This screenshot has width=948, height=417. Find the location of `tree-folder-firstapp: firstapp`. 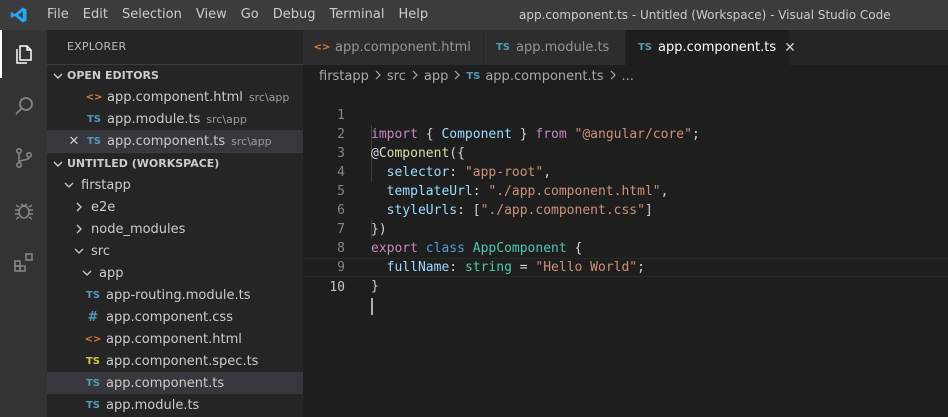

tree-folder-firstapp: firstapp is located at coordinates (175, 185).